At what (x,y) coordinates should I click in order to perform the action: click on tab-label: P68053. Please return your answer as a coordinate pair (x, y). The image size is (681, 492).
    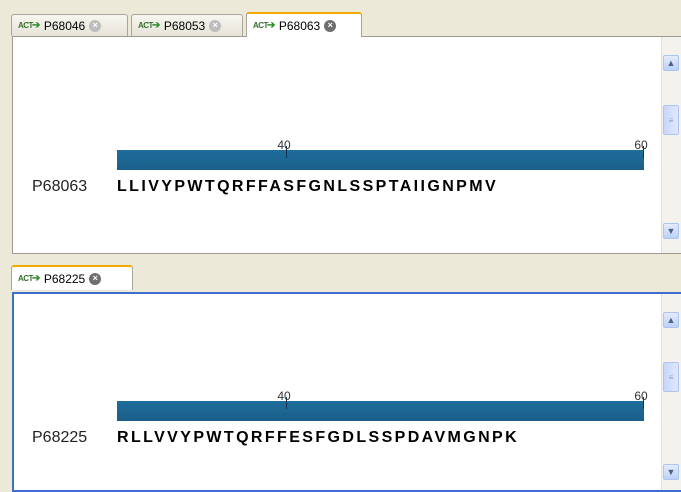
    Looking at the image, I should click on (184, 25).